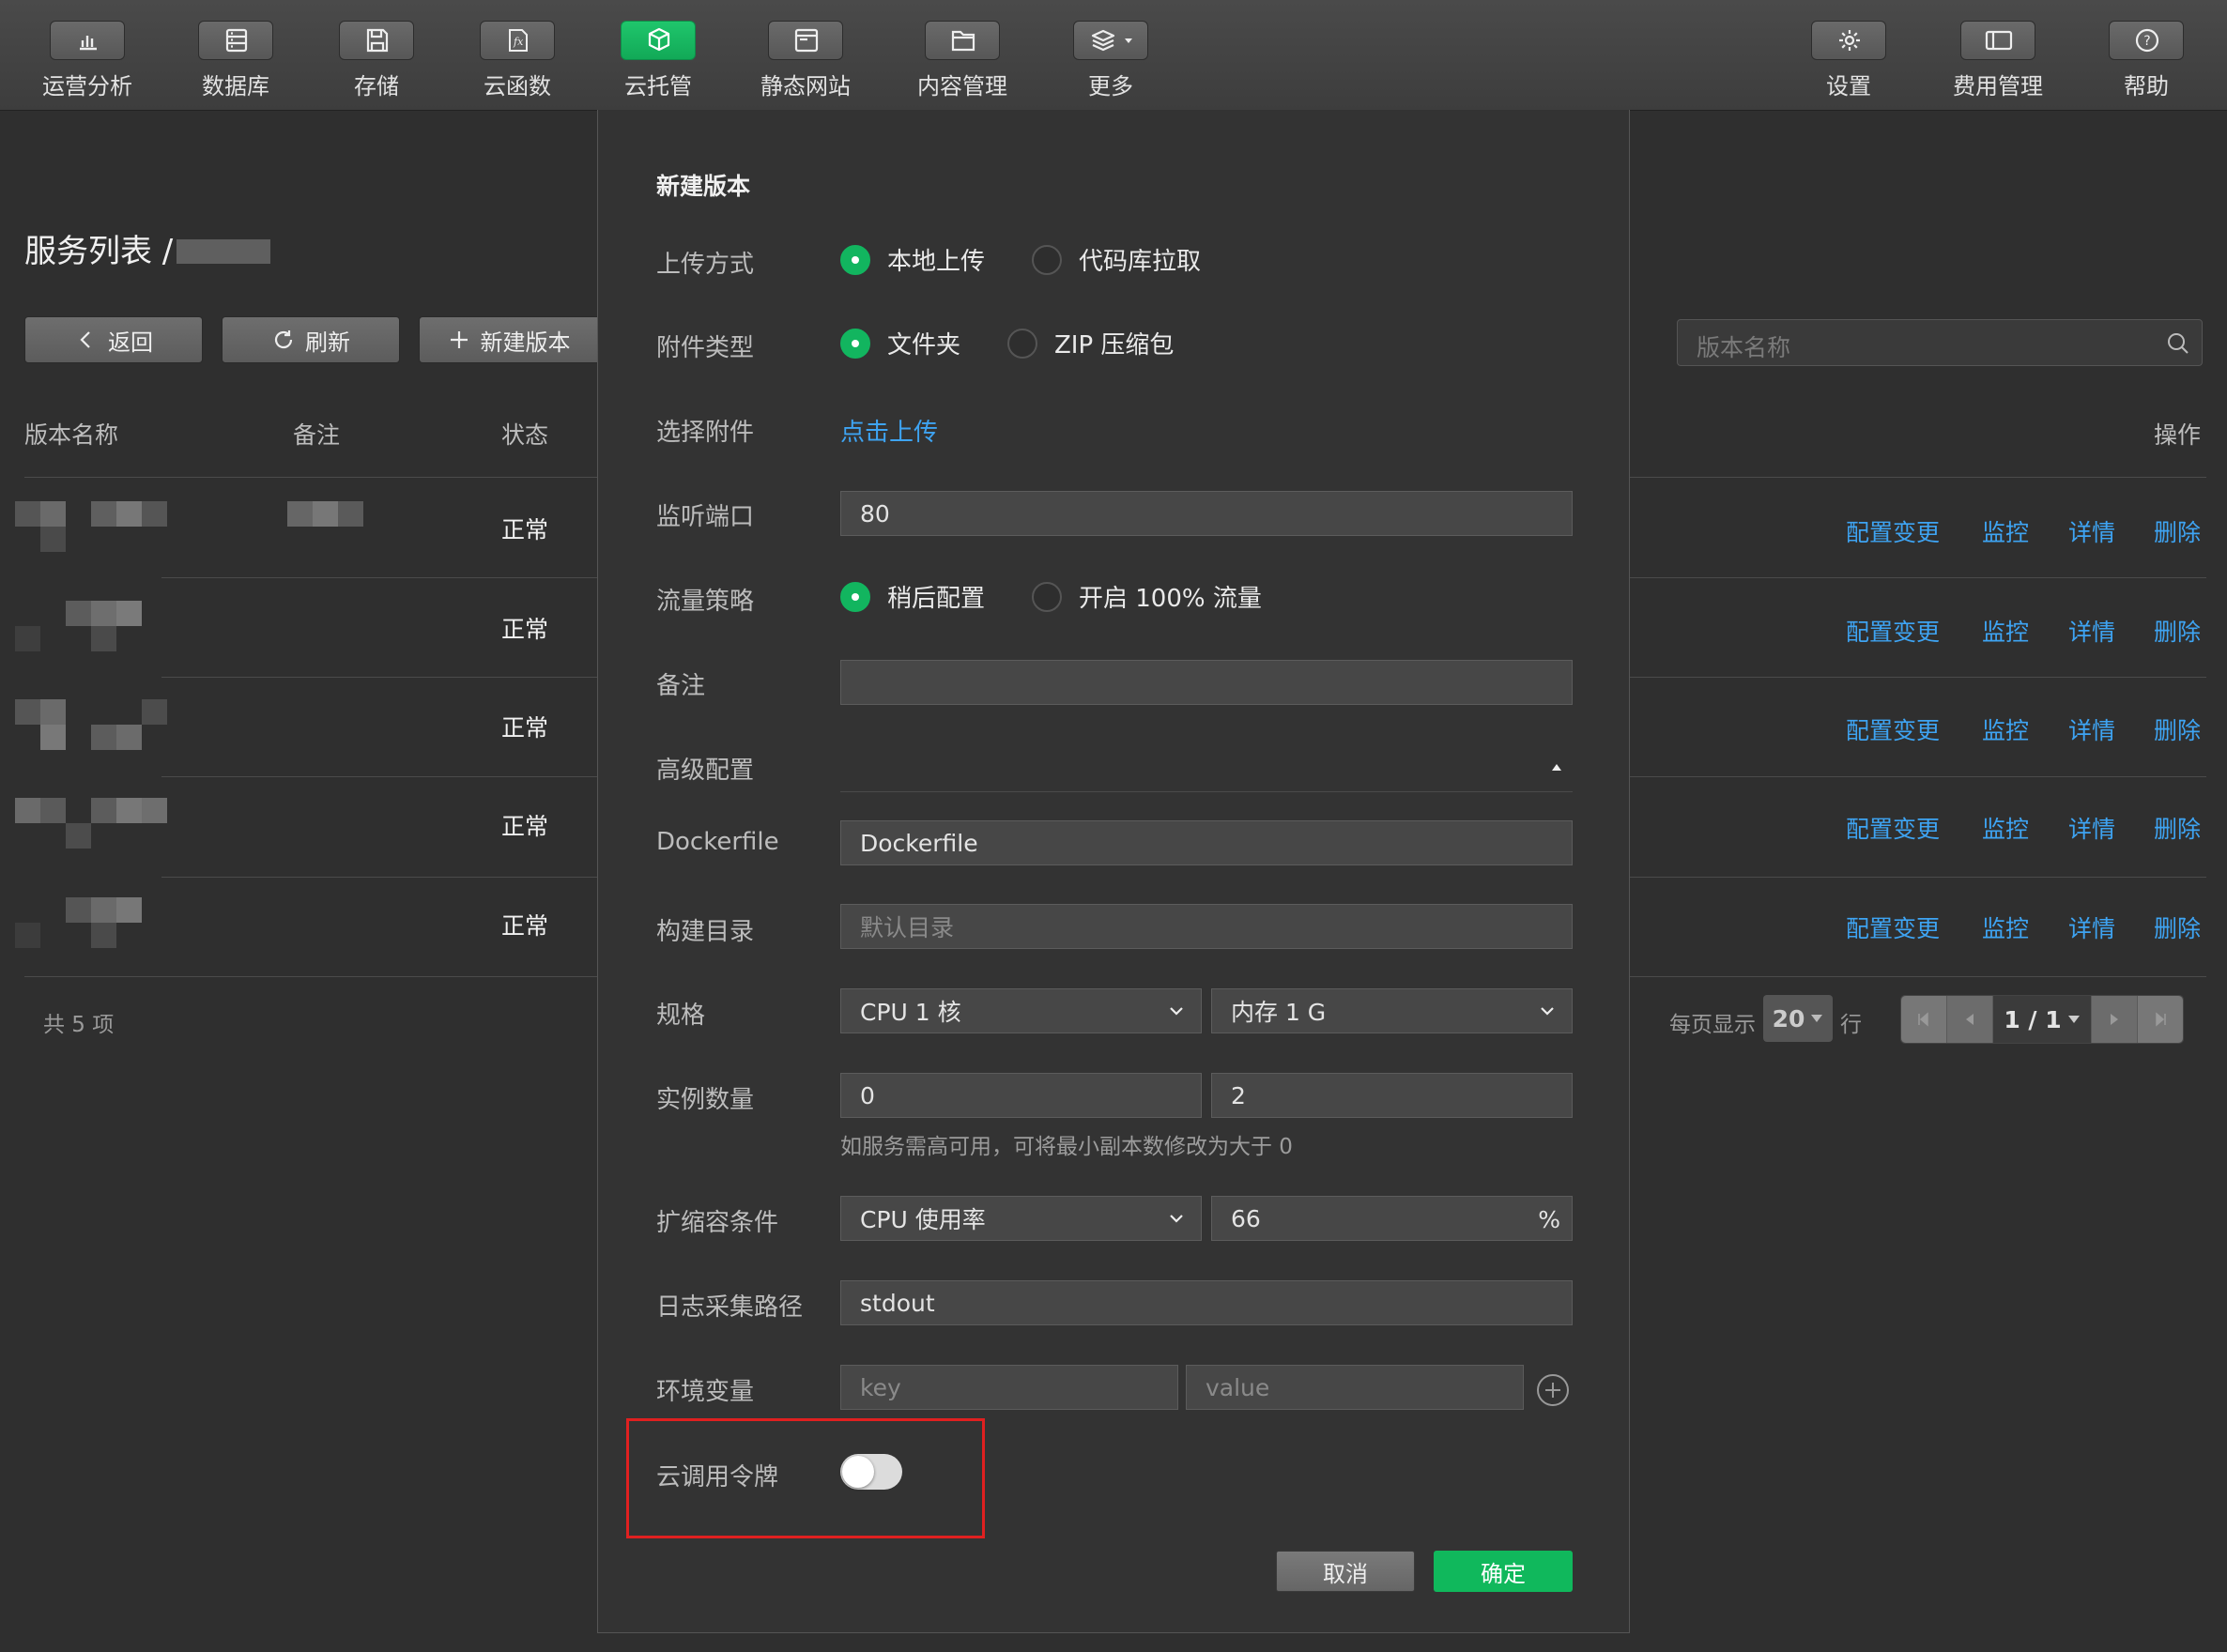  Describe the element at coordinates (705, 265) in the screenshot. I see `upload-method-label: 上传方式` at that location.